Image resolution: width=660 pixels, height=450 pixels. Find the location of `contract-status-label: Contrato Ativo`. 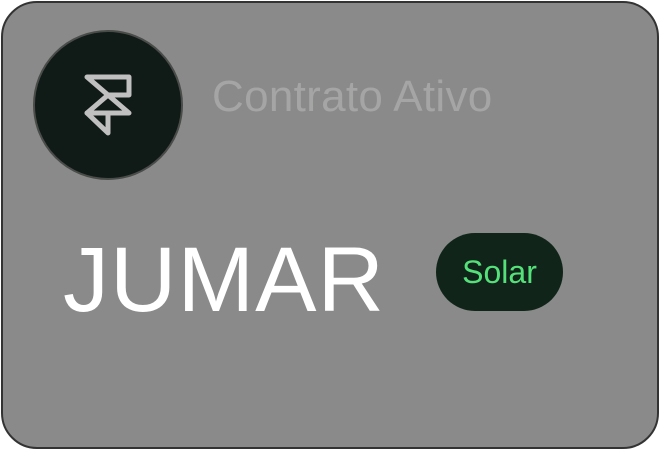

contract-status-label: Contrato Ativo is located at coordinates (352, 96).